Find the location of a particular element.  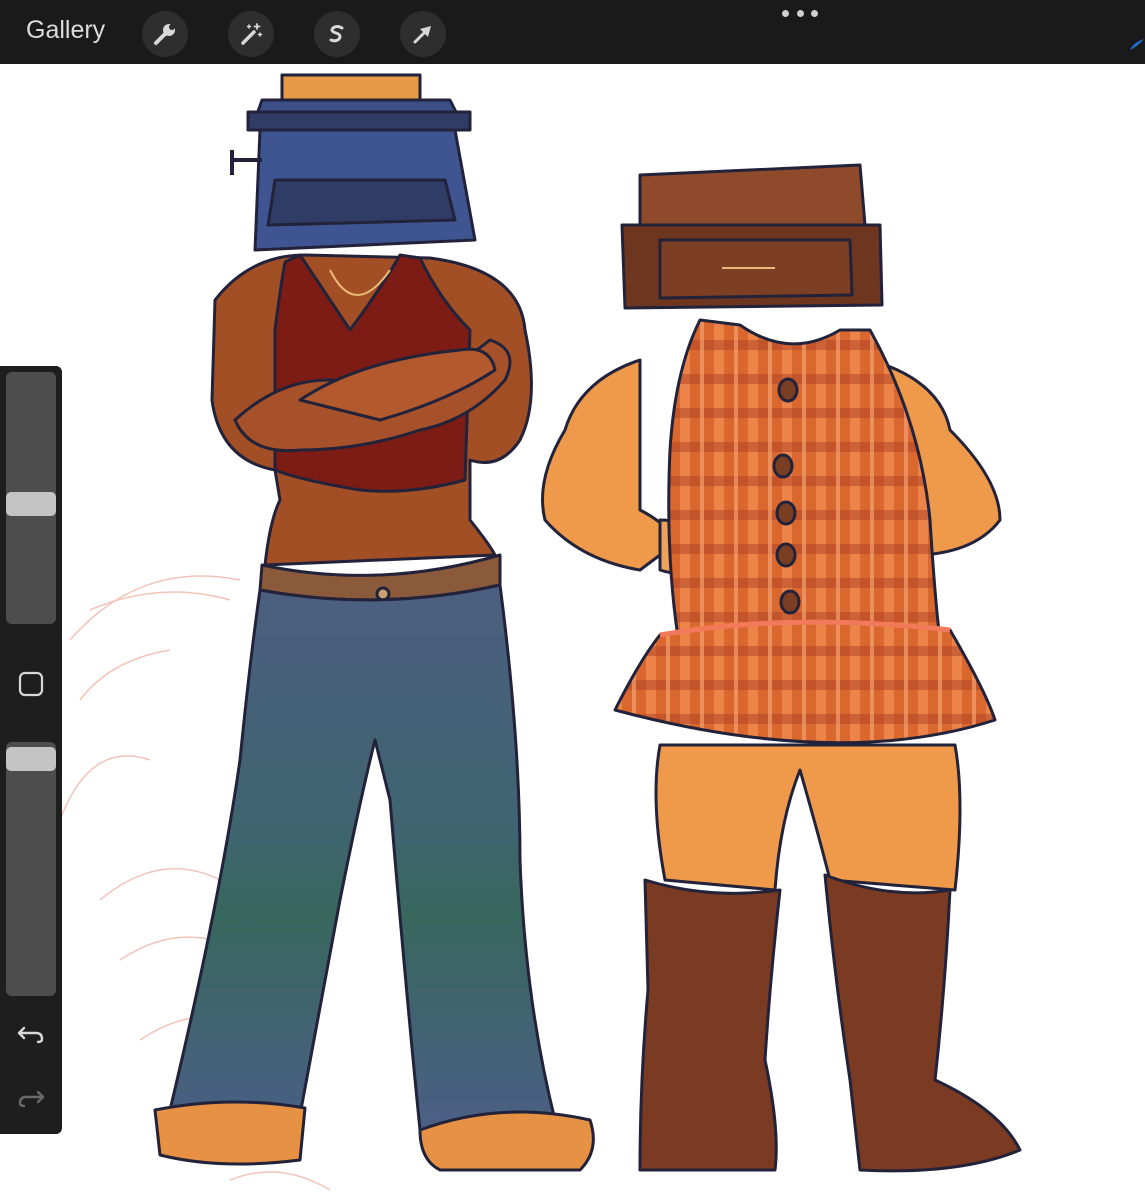

transform-button is located at coordinates (423, 34).